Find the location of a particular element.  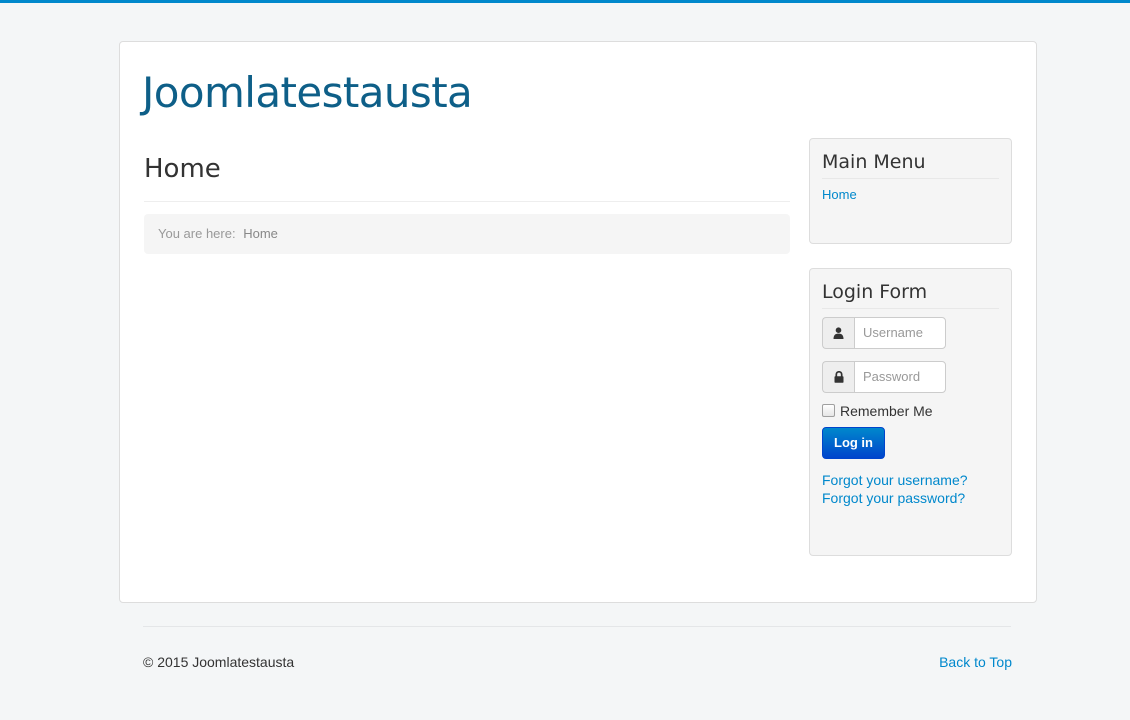

menu-item-home: Home is located at coordinates (839, 194).